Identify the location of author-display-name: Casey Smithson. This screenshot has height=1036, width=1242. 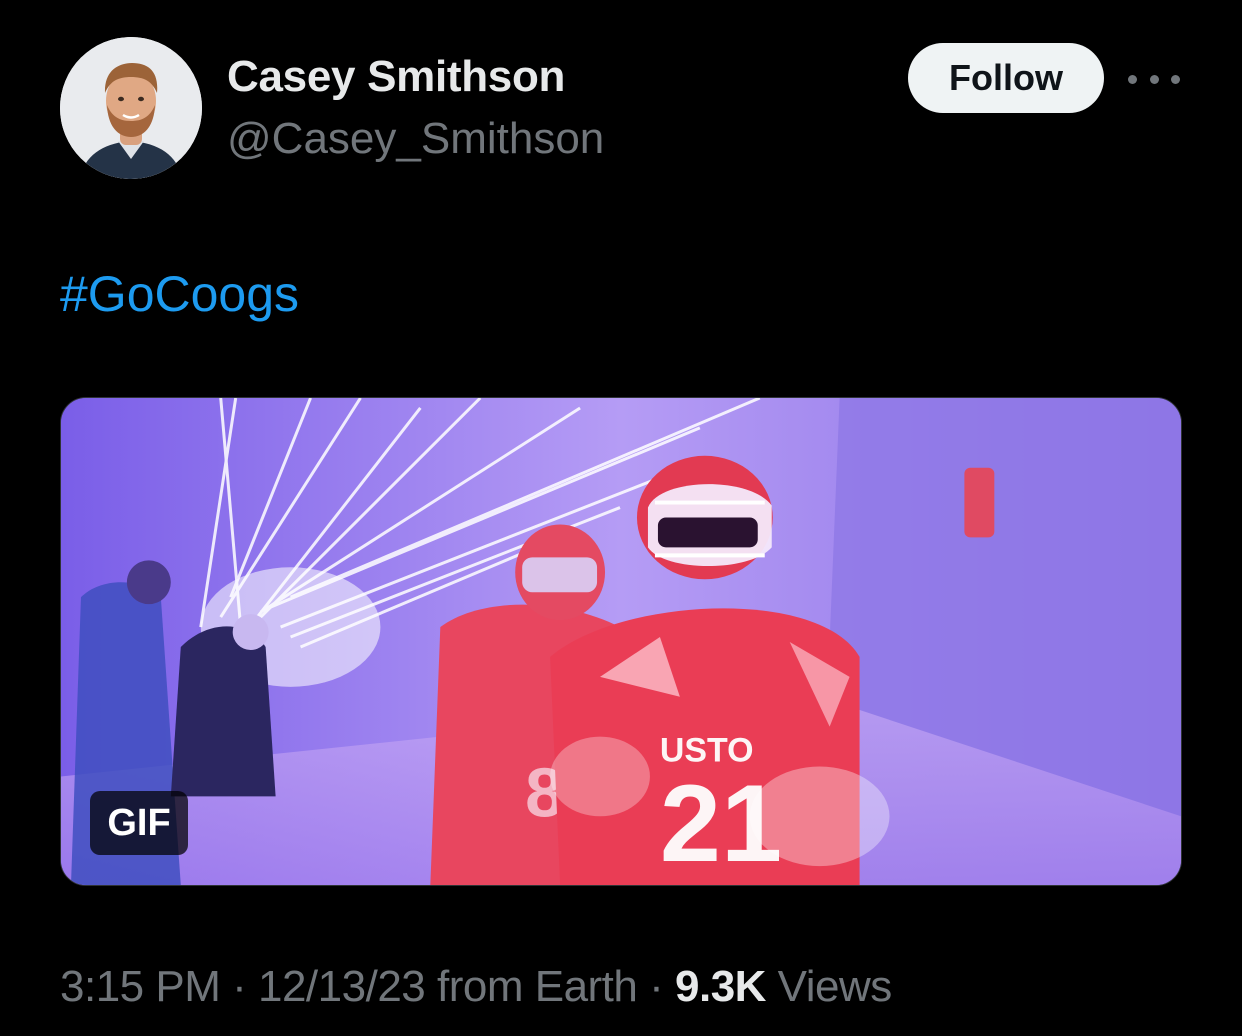
(396, 77).